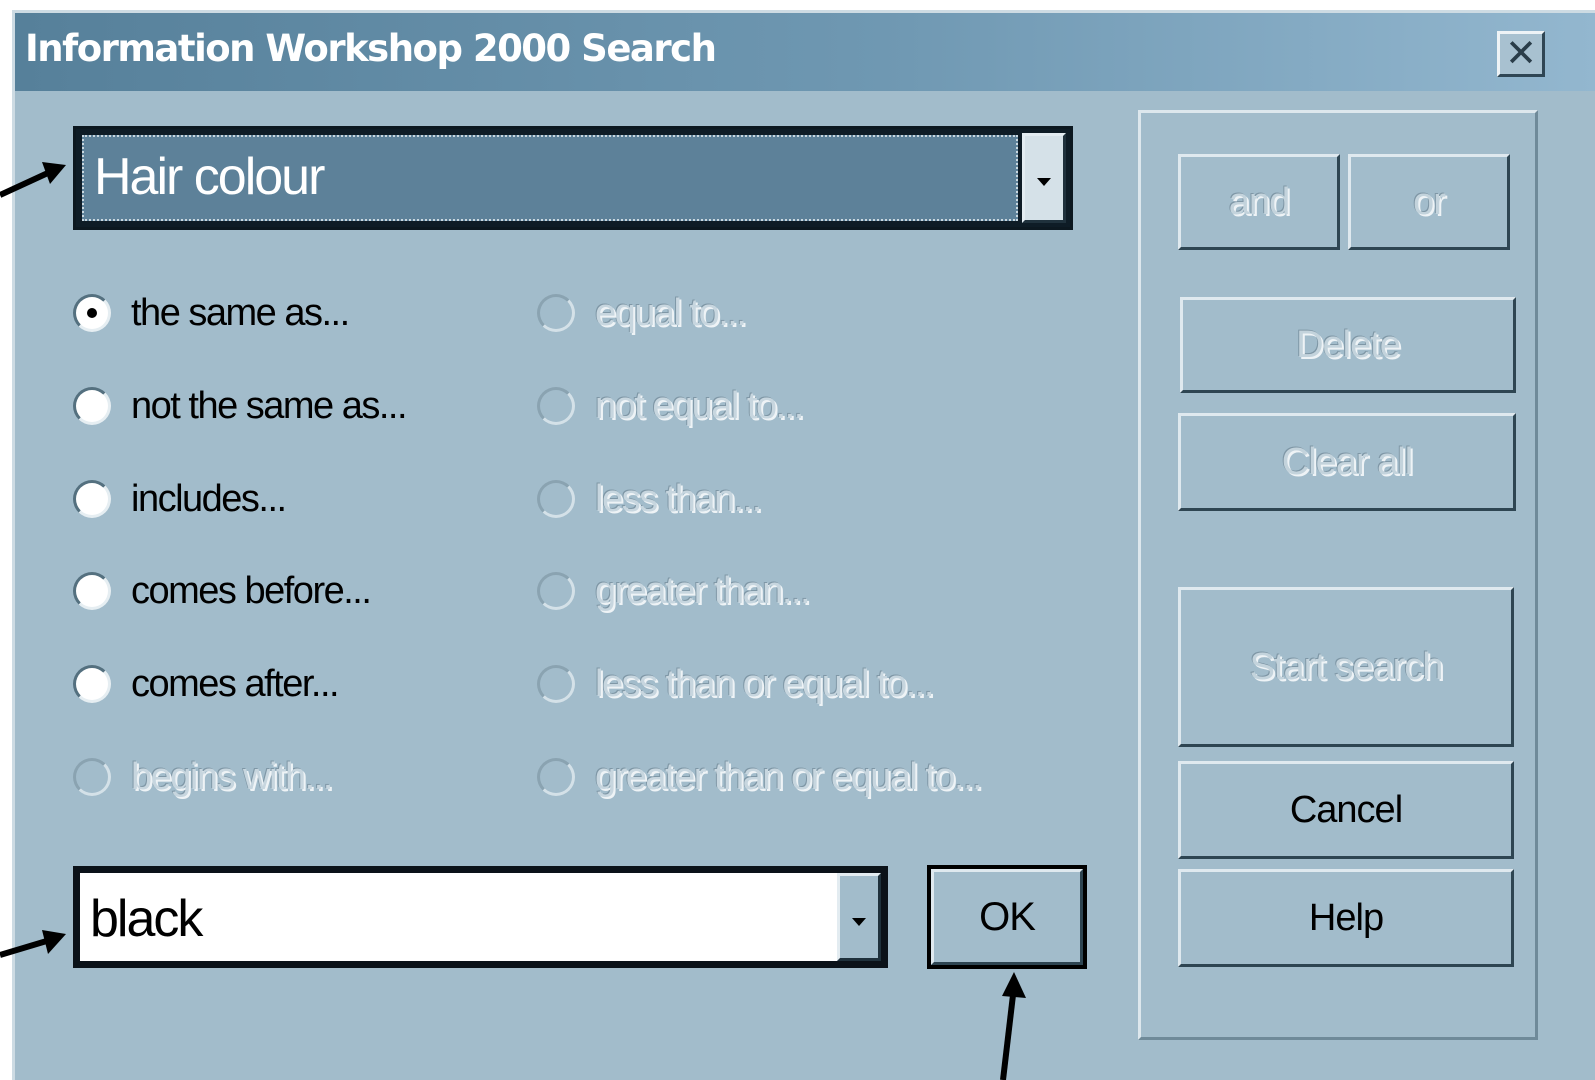 This screenshot has height=1080, width=1595. What do you see at coordinates (371, 48) in the screenshot?
I see `window-title: Information Workshop 2000 Search` at bounding box center [371, 48].